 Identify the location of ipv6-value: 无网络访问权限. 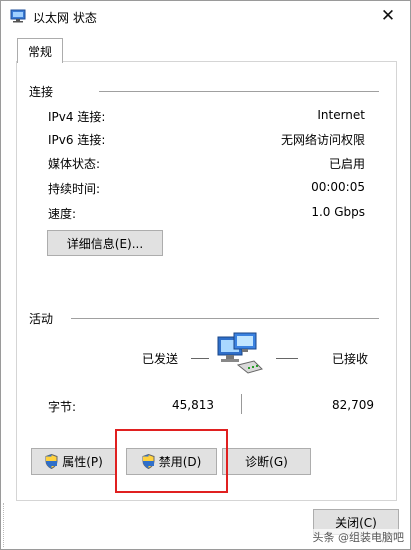
(322, 140).